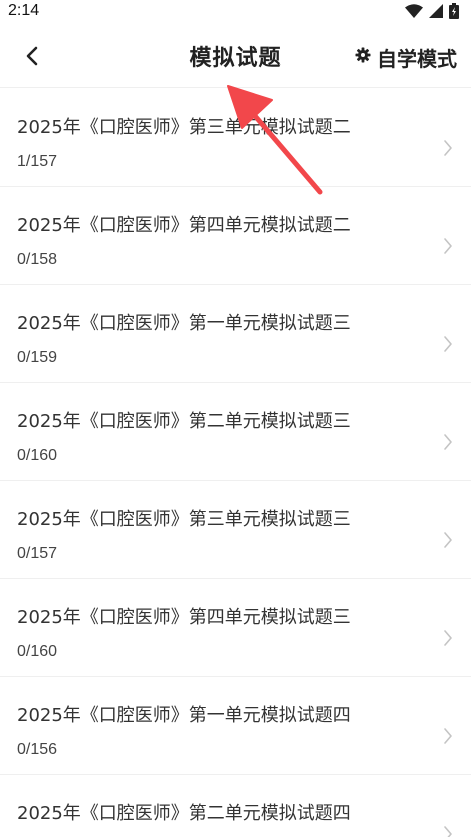  What do you see at coordinates (37, 553) in the screenshot?
I see `exam-progress: 0/157` at bounding box center [37, 553].